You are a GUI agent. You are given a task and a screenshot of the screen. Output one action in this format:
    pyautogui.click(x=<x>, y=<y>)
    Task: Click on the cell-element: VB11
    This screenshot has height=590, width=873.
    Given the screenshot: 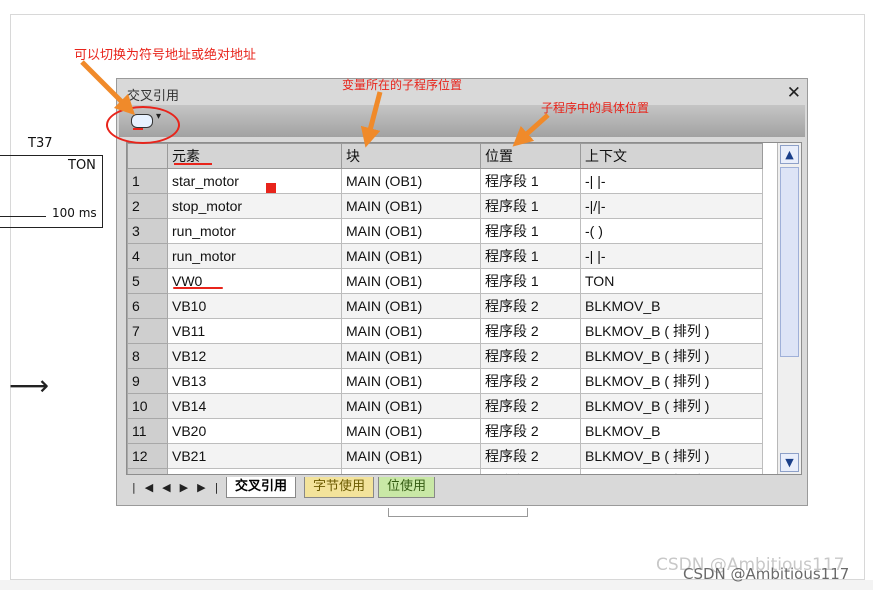 What is the action you would take?
    pyautogui.click(x=254, y=331)
    